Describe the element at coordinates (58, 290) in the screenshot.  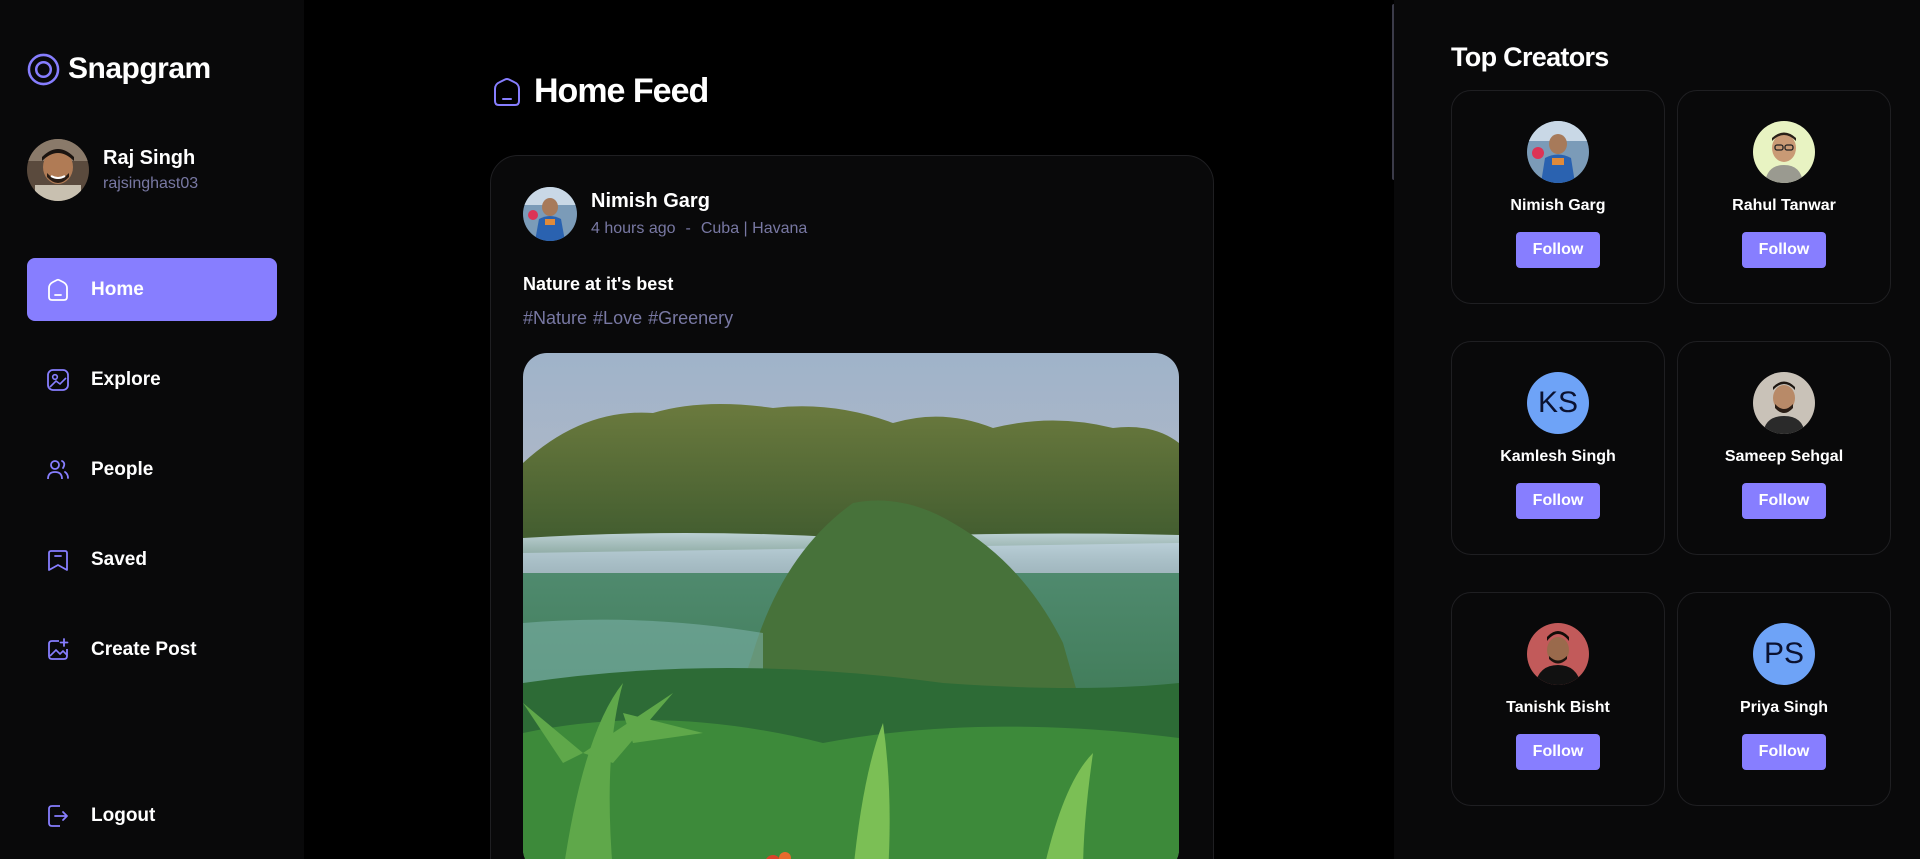
I see `home-icon` at that location.